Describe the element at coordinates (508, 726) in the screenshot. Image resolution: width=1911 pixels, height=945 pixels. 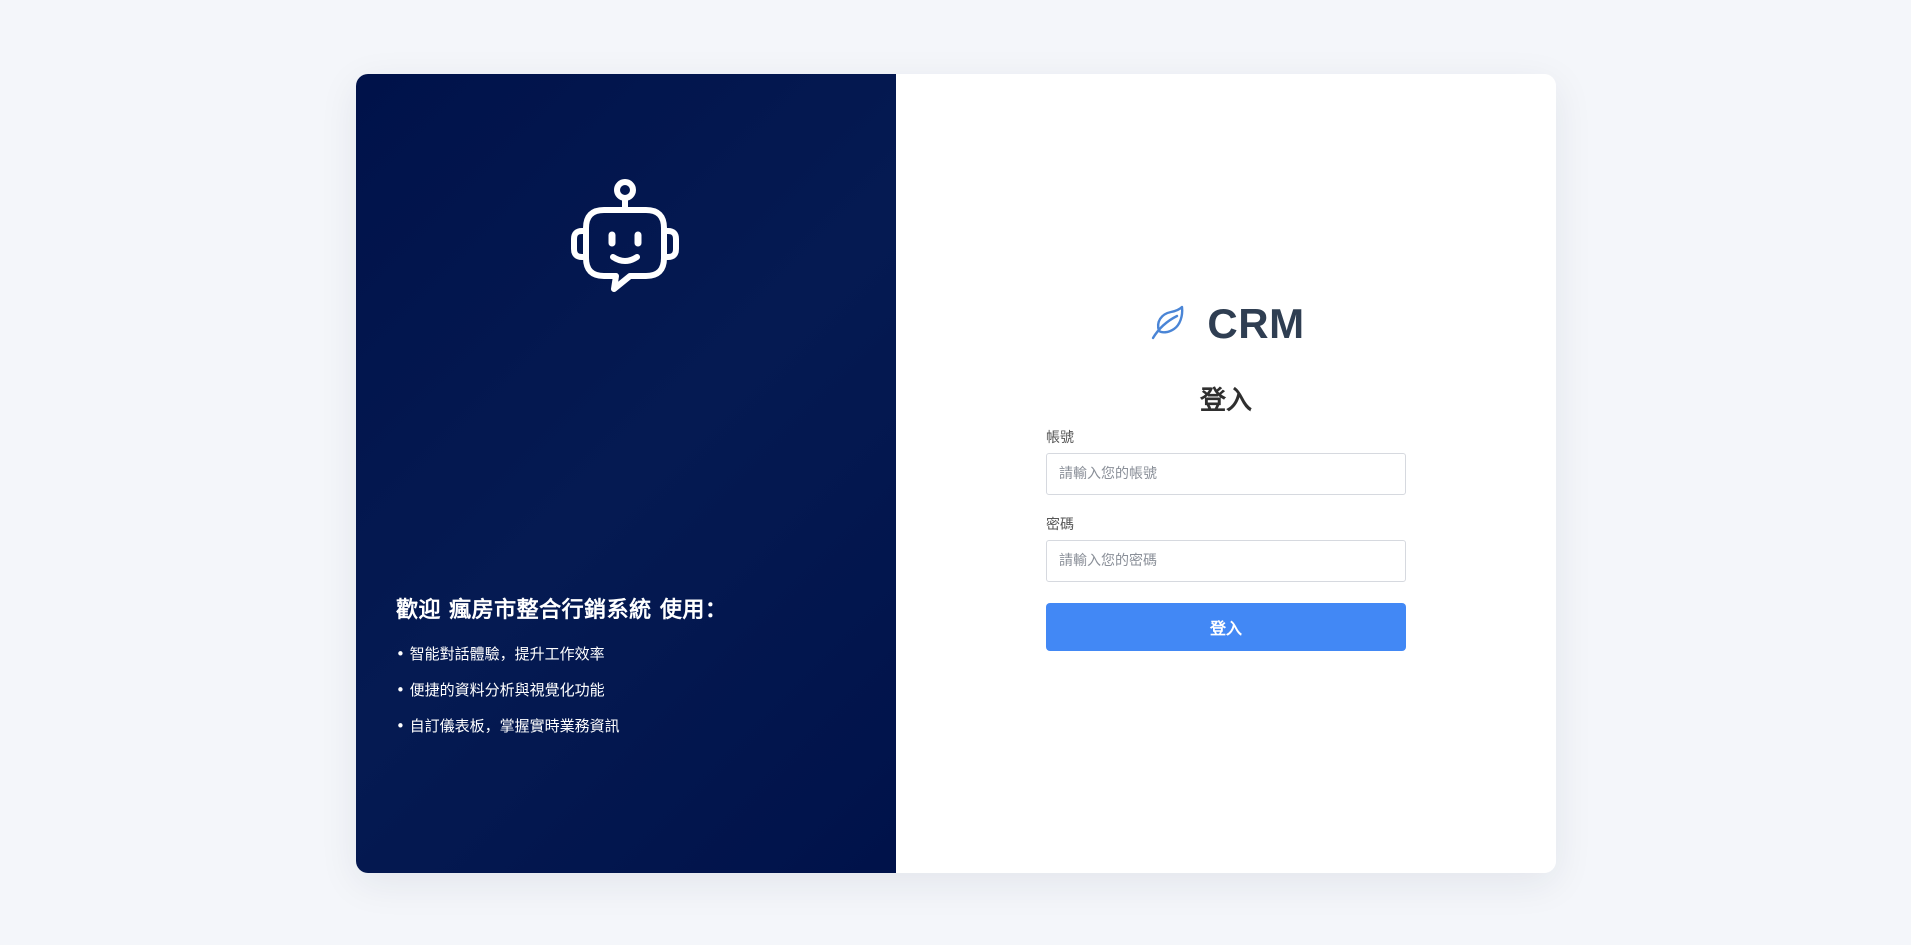
I see `feature-item: • 自訂儀表板，掌握實時業務資訊` at that location.